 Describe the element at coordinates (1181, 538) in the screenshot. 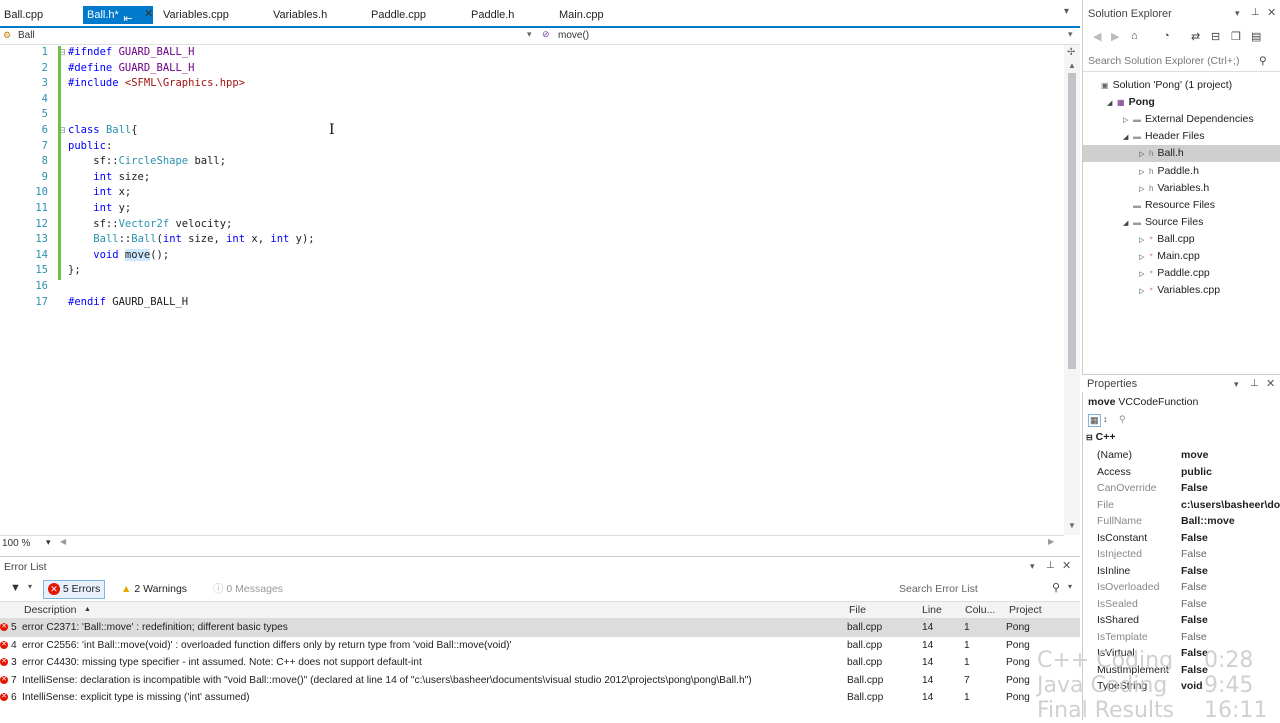

I see `property-row: IsConstant False` at that location.